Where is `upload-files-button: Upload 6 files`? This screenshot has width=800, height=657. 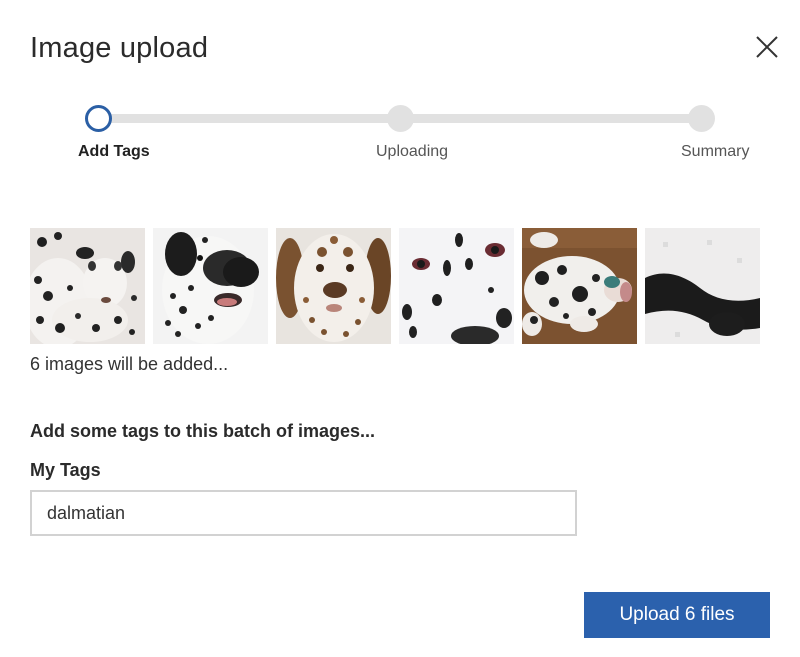
upload-files-button: Upload 6 files is located at coordinates (677, 615).